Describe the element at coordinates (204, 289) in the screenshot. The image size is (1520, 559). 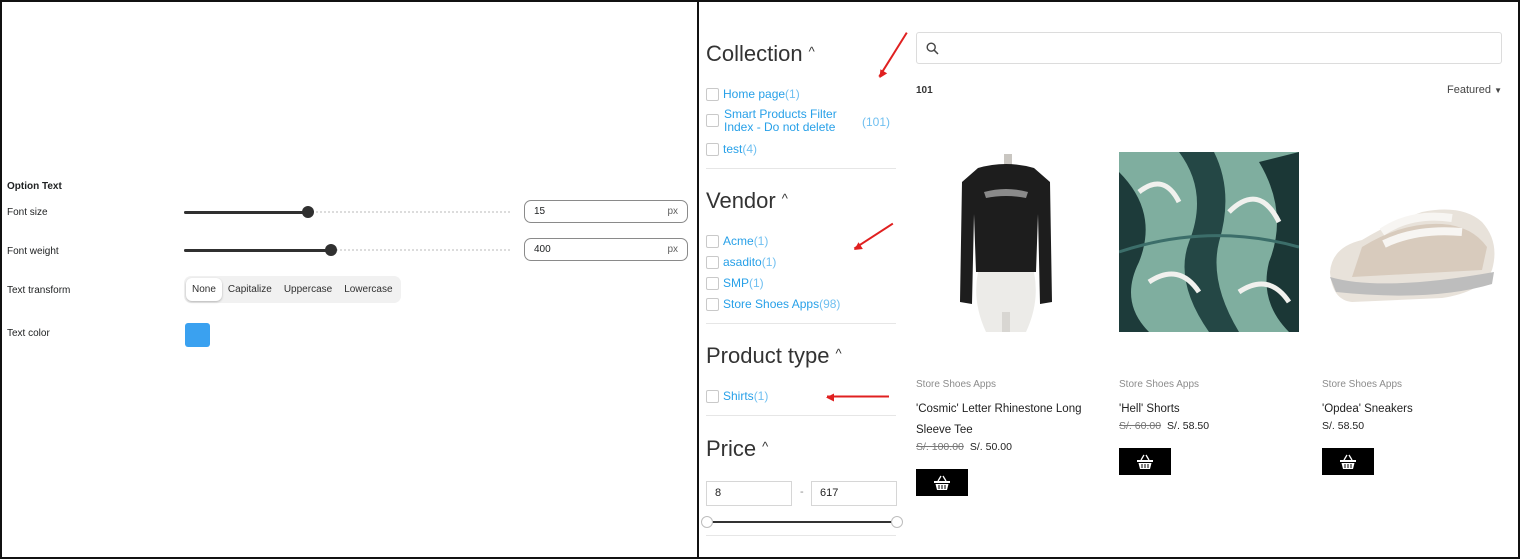
I see `transform-option-none: None` at that location.